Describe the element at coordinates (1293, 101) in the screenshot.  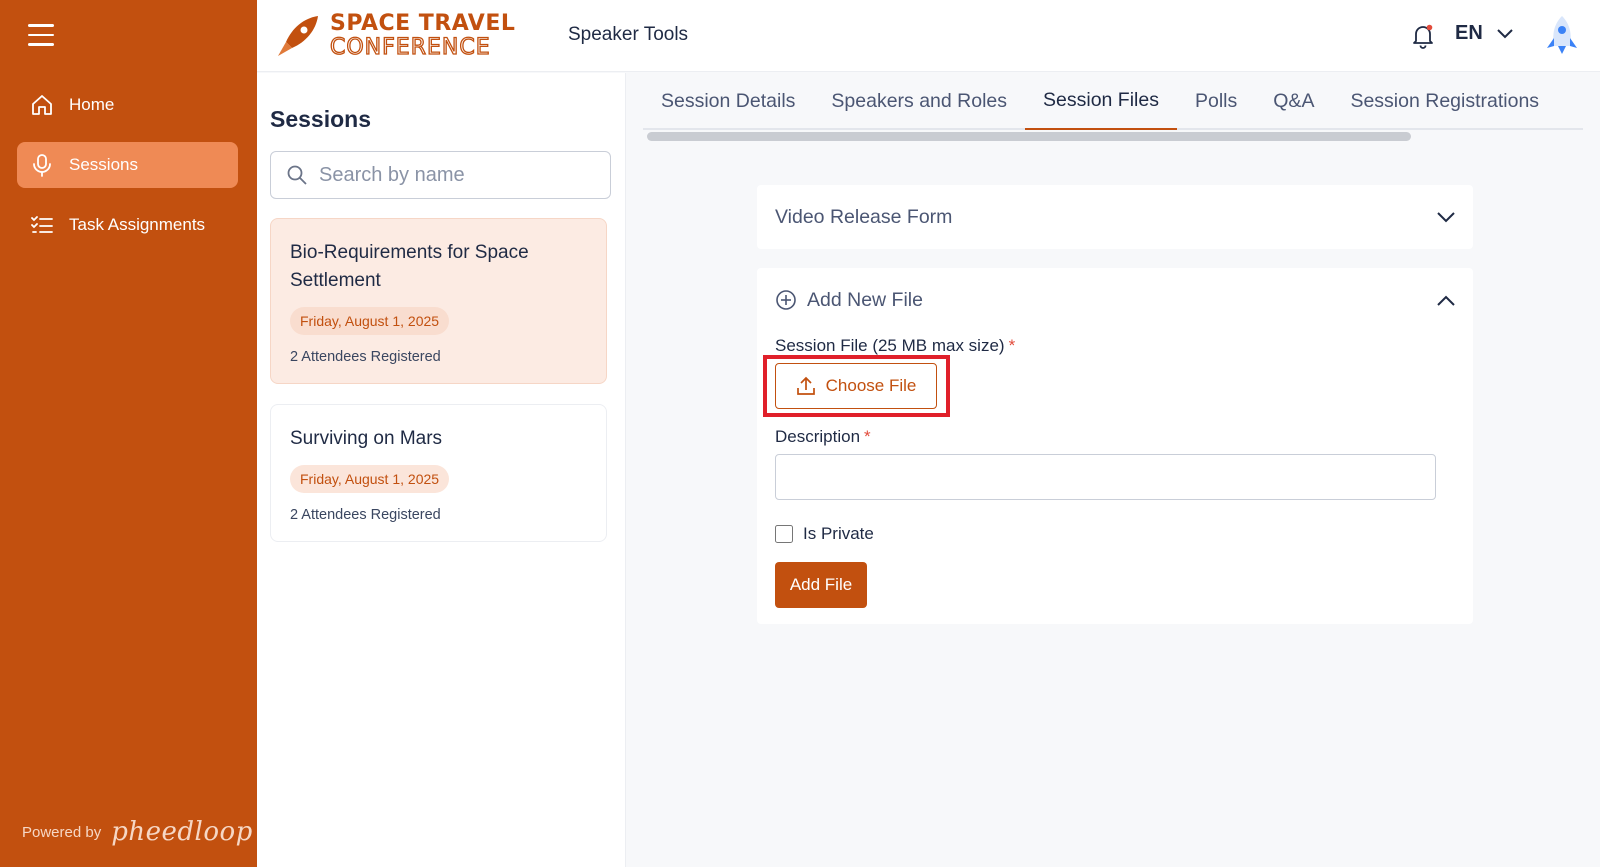
I see `tab-qa: Q&A` at that location.